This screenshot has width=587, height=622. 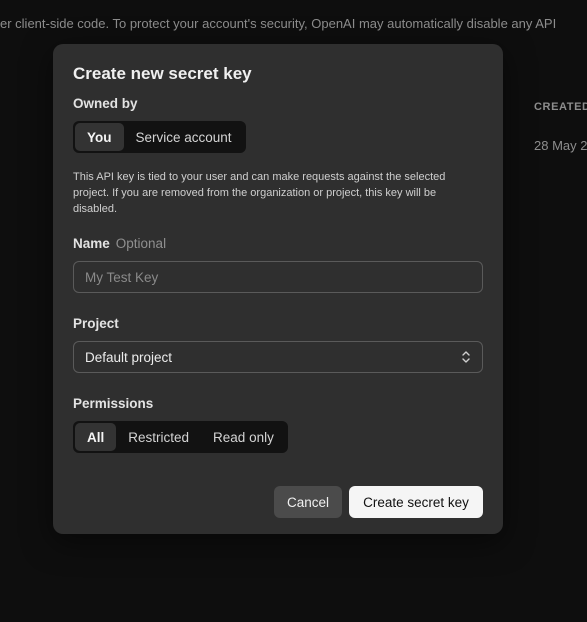 I want to click on created-date-cell: 28 May 2, so click(x=560, y=145).